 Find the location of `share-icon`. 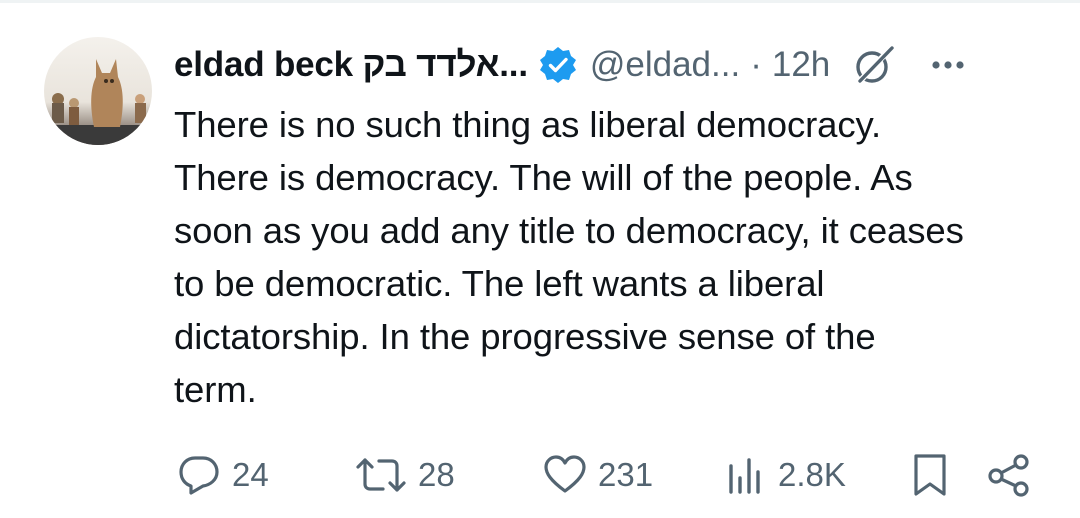

share-icon is located at coordinates (1008, 475).